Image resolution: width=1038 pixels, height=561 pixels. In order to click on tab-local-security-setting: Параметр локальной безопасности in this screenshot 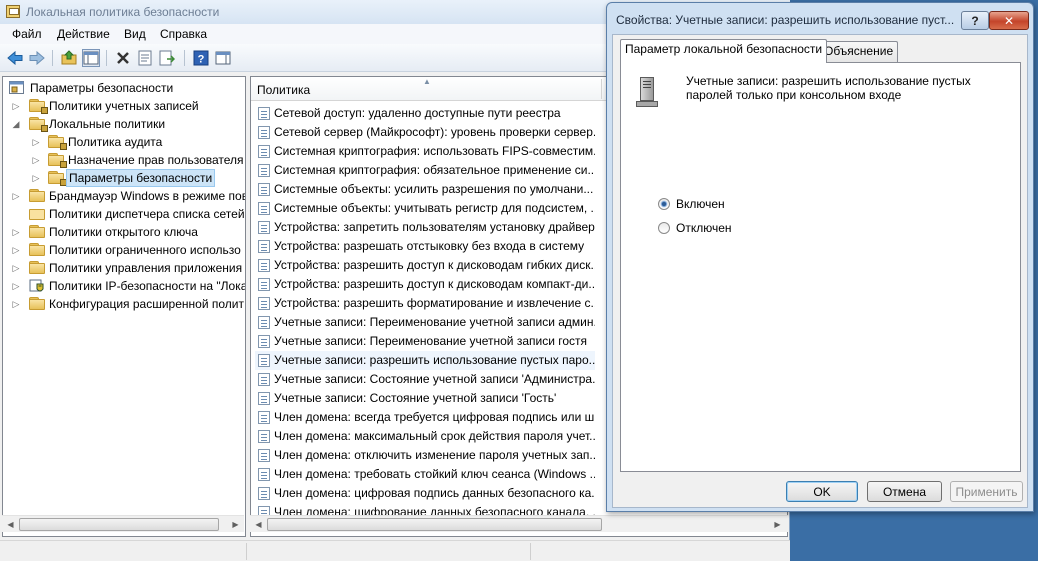, I will do `click(724, 51)`.